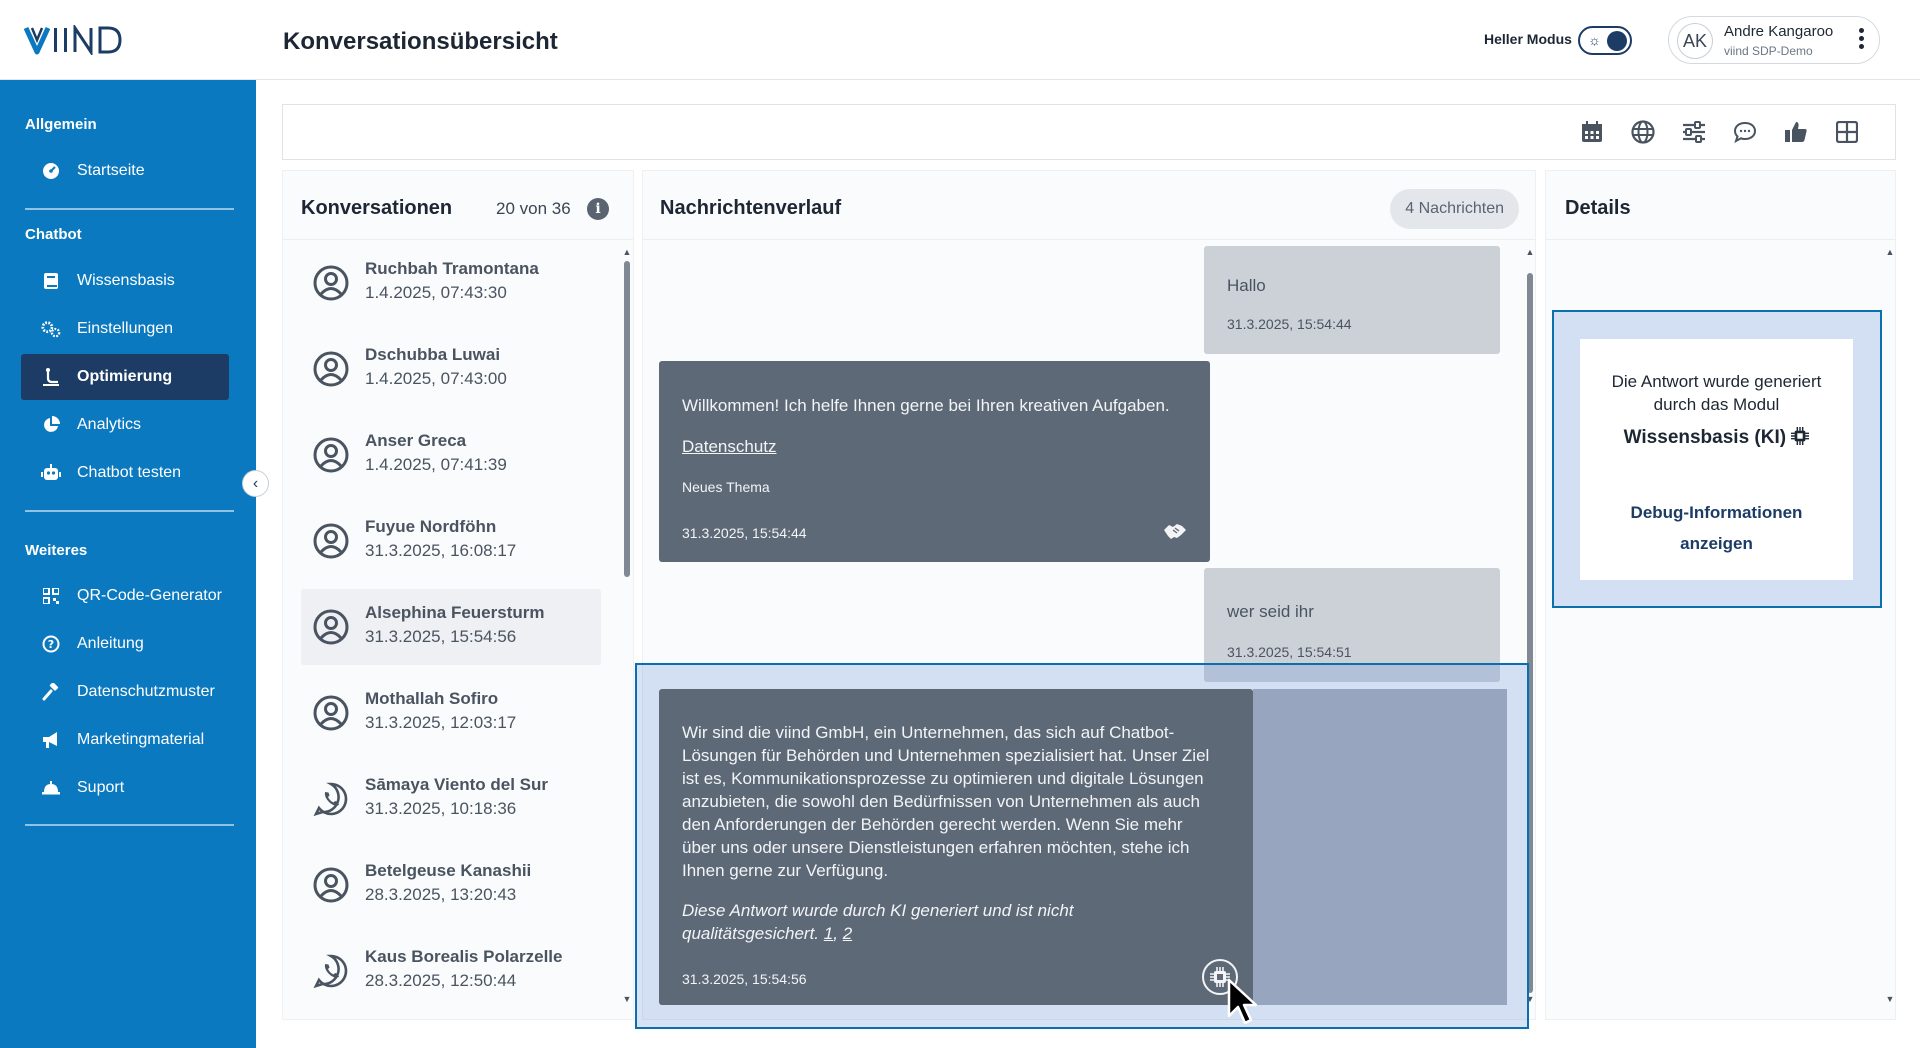  I want to click on thumbs-up-icon, so click(1796, 132).